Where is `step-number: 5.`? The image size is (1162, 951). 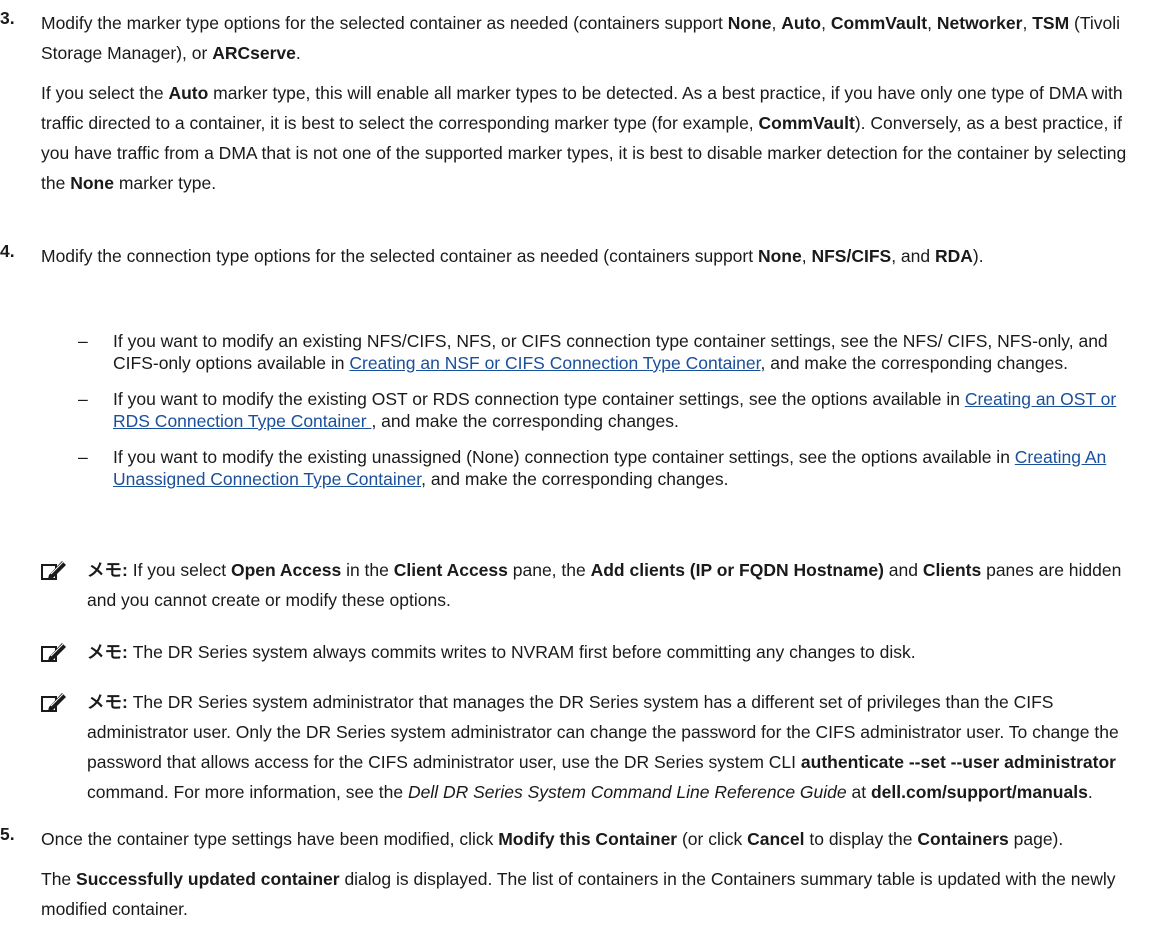 step-number: 5. is located at coordinates (7, 834).